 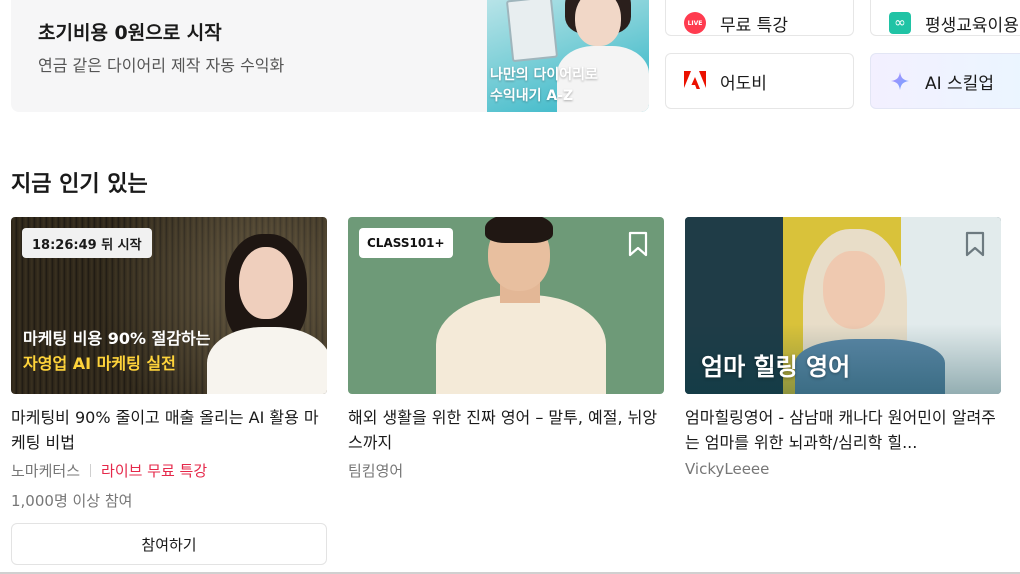 What do you see at coordinates (79, 184) in the screenshot?
I see `section-title: 지금 인기 있는` at bounding box center [79, 184].